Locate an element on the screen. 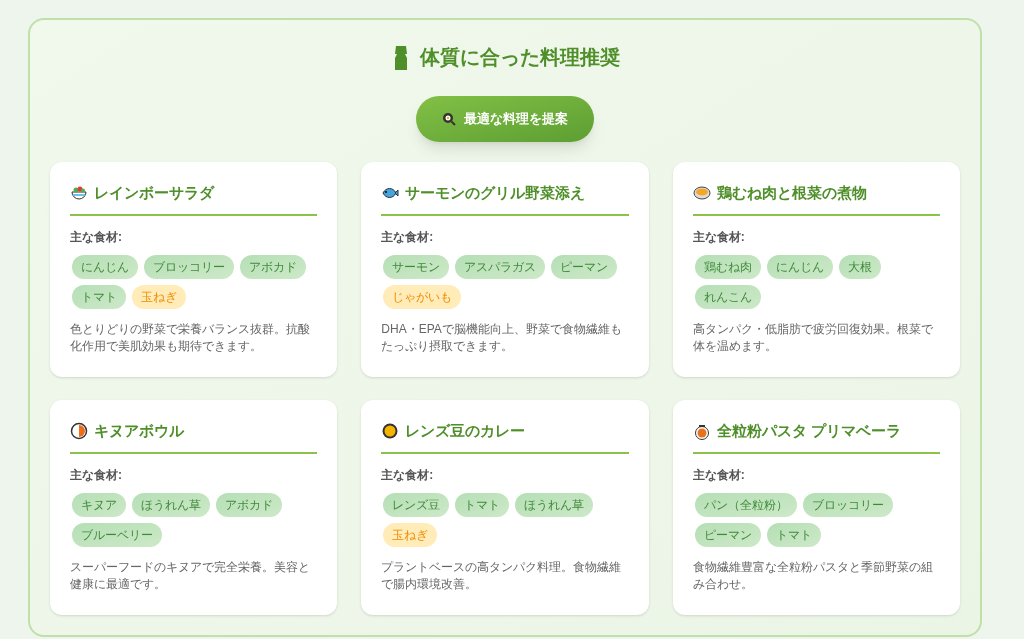 The width and height of the screenshot is (1024, 639). ingredient-tag: サーモン is located at coordinates (416, 266).